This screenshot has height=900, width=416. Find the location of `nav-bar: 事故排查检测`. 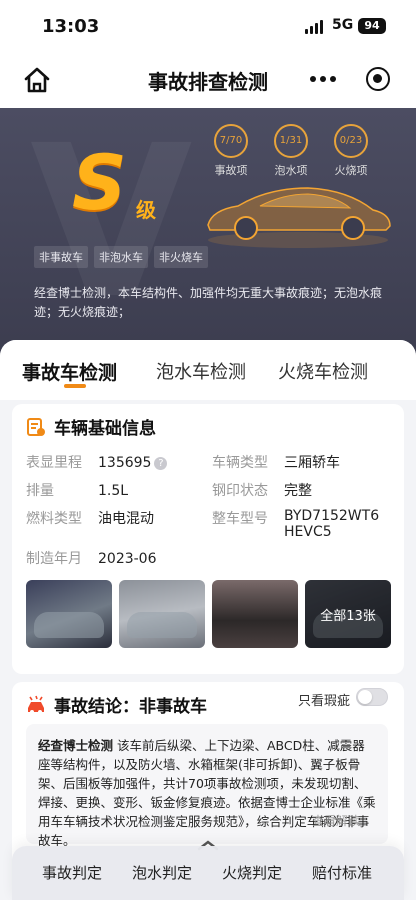

nav-bar: 事故排查检测 is located at coordinates (208, 80).